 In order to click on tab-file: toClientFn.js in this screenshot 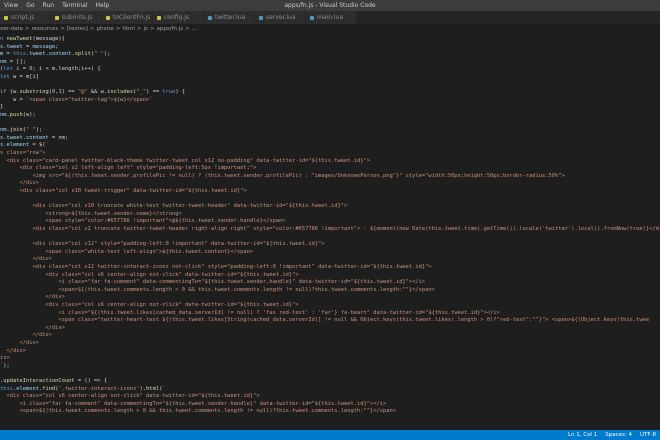, I will do `click(127, 17)`.